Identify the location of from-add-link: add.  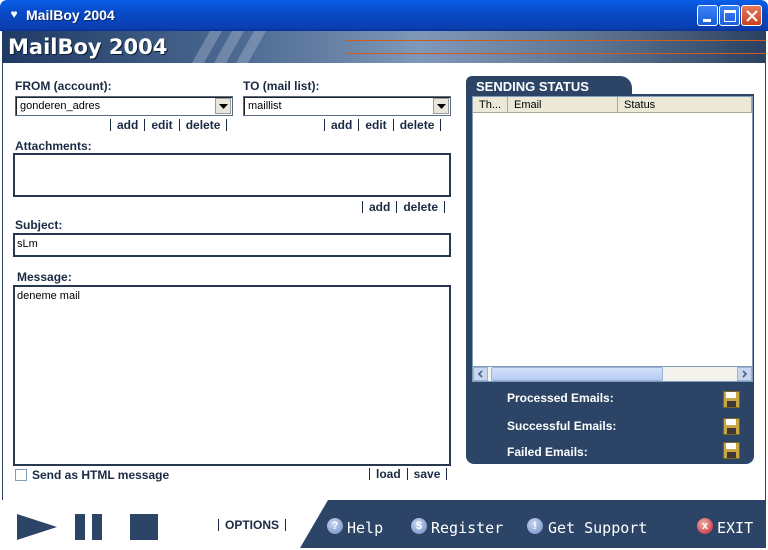
(127, 125).